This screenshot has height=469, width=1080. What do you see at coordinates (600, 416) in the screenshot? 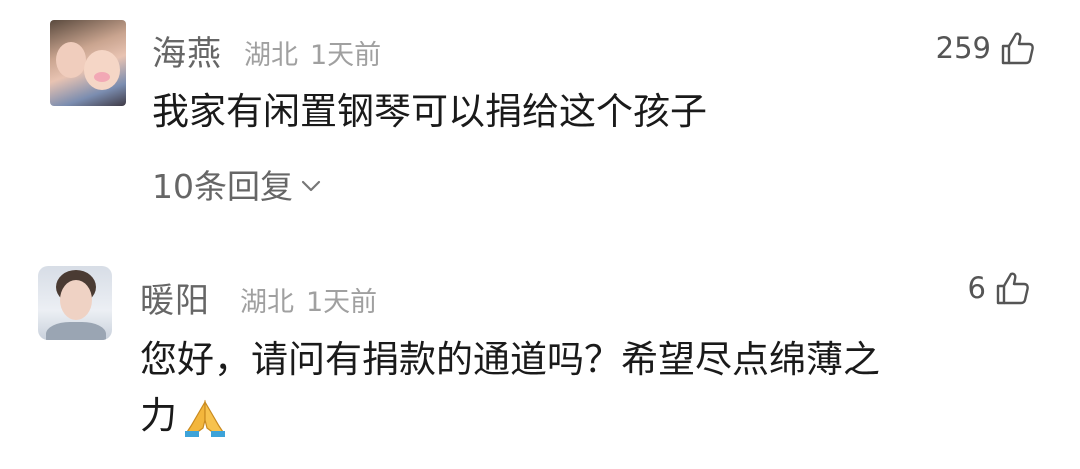
I see `comment-text-line: 力` at bounding box center [600, 416].